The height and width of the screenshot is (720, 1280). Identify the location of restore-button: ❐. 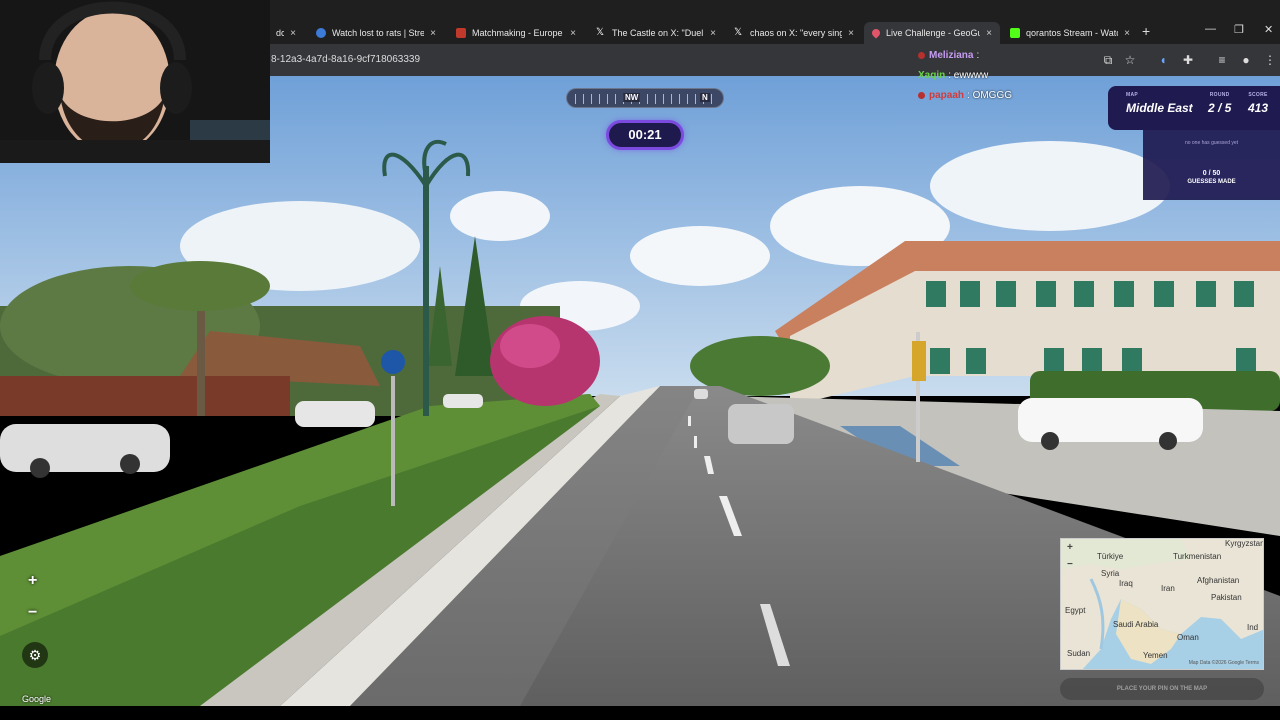
(1239, 29).